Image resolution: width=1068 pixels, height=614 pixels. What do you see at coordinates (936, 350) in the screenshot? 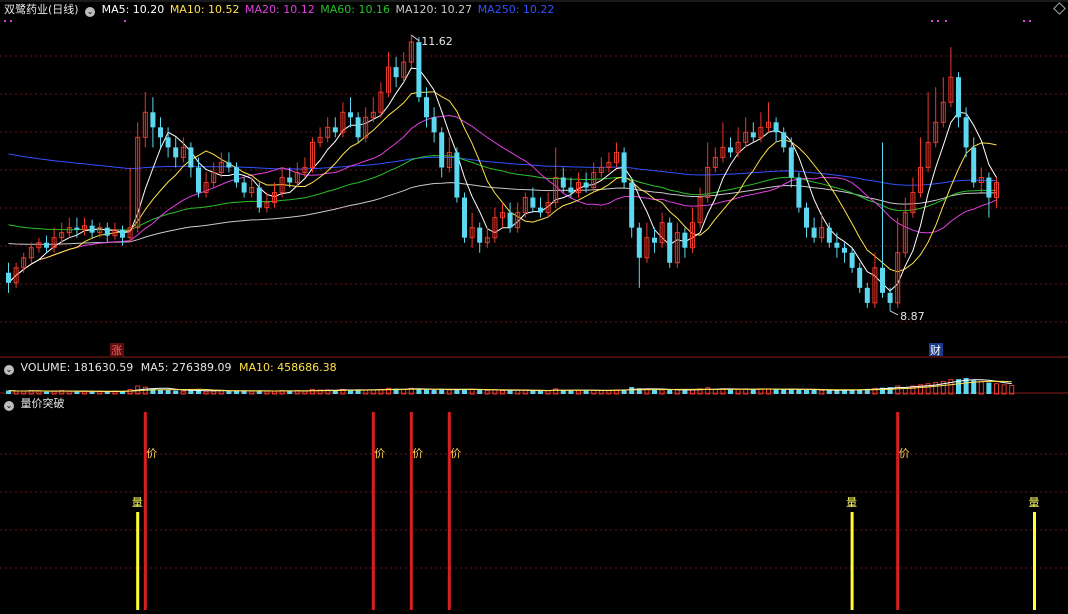
I see `finance-tag: 财` at bounding box center [936, 350].